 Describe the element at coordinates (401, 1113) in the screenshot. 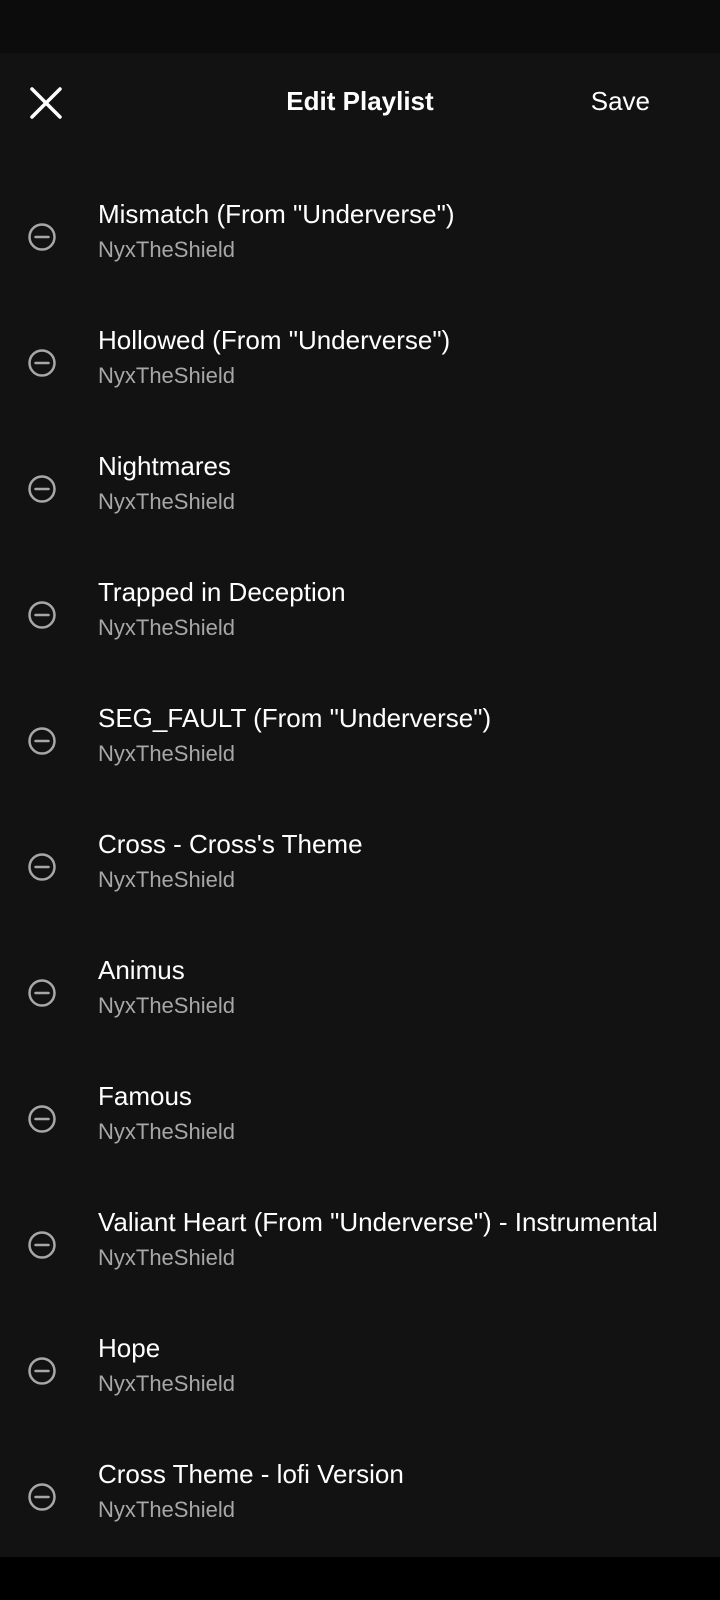

I see `track-info: Famous NyxTheShield` at that location.